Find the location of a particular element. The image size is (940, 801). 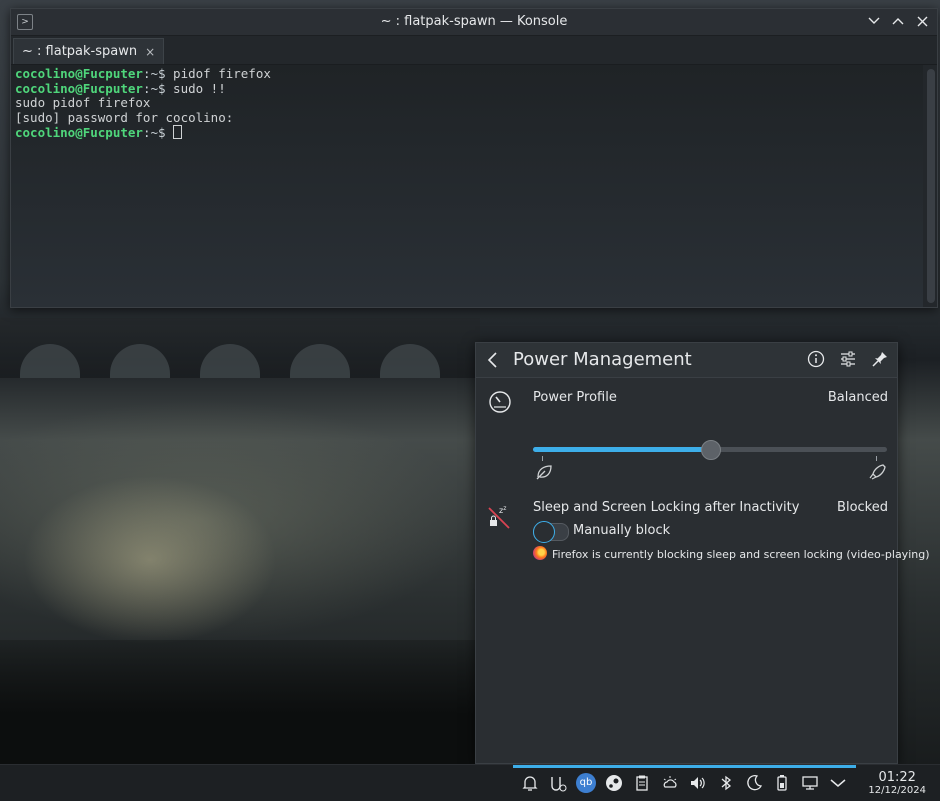

minimize-button is located at coordinates (874, 21).